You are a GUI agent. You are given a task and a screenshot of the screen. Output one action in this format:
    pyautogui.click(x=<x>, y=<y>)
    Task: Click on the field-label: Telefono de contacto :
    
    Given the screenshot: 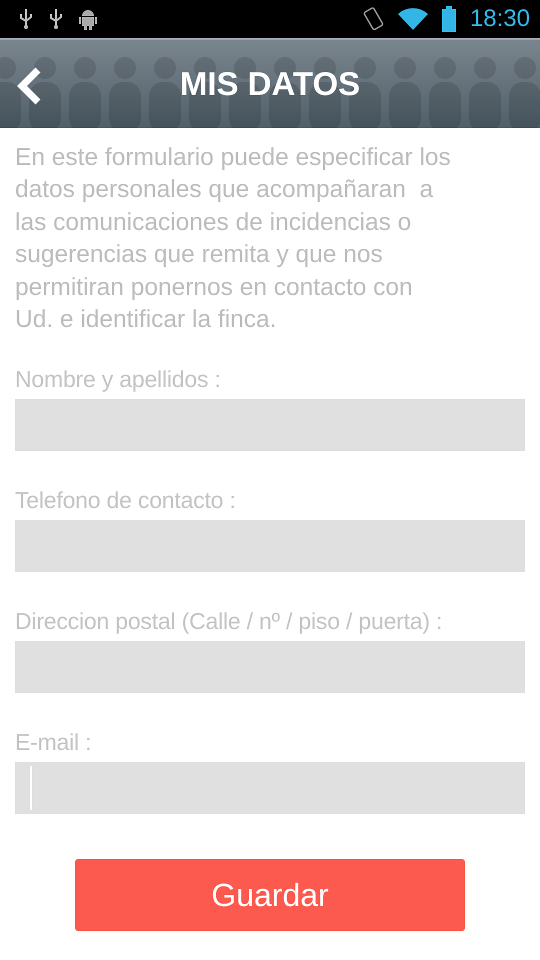 What is the action you would take?
    pyautogui.click(x=126, y=500)
    